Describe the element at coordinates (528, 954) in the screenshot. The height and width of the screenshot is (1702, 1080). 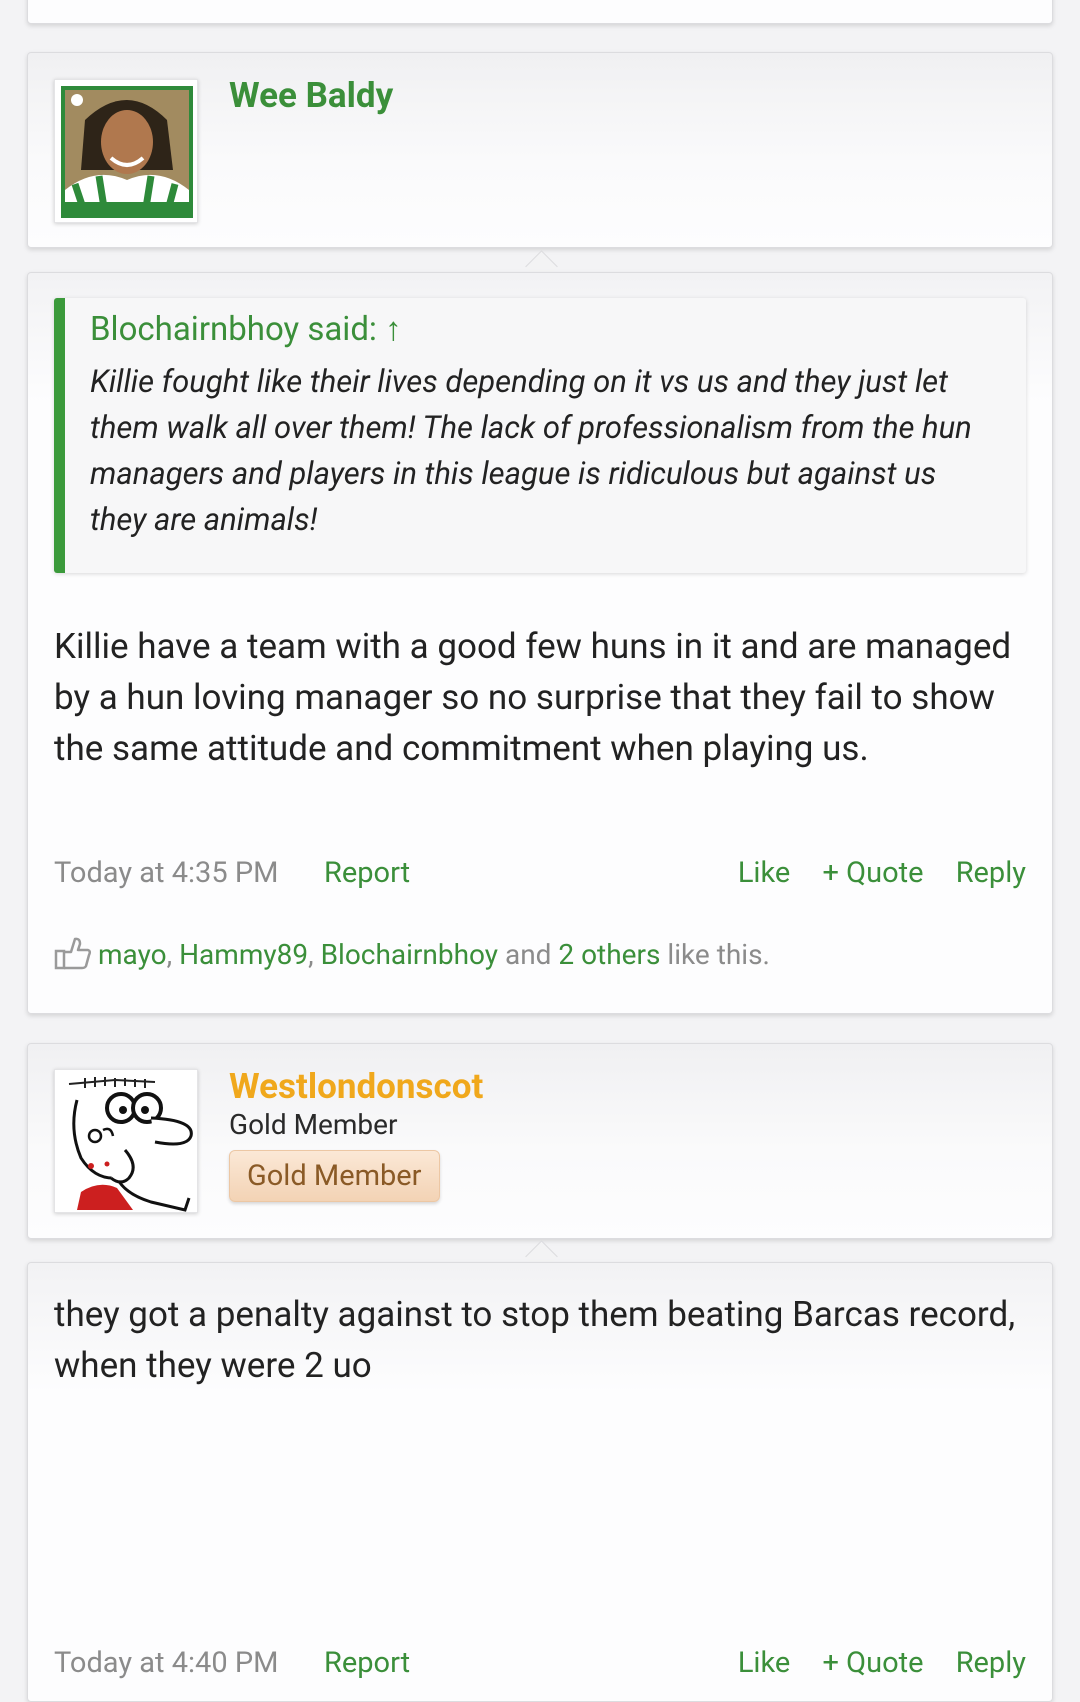
I see `likes-and: and` at that location.